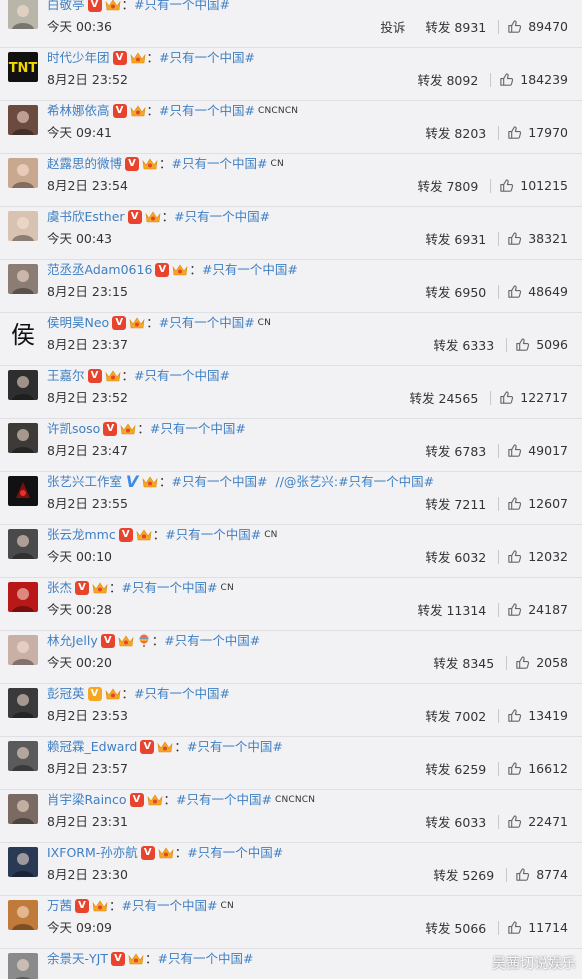 Image resolution: width=582 pixels, height=979 pixels. Describe the element at coordinates (552, 344) in the screenshot. I see `like-count: 5096` at that location.